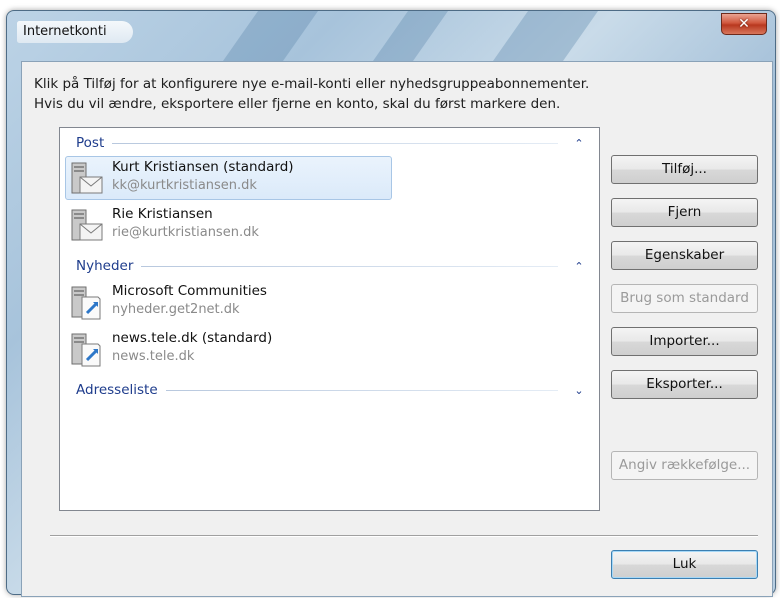 Image resolution: width=780 pixels, height=598 pixels. I want to click on account-name: Kurt Kristiansen (standard), so click(203, 167).